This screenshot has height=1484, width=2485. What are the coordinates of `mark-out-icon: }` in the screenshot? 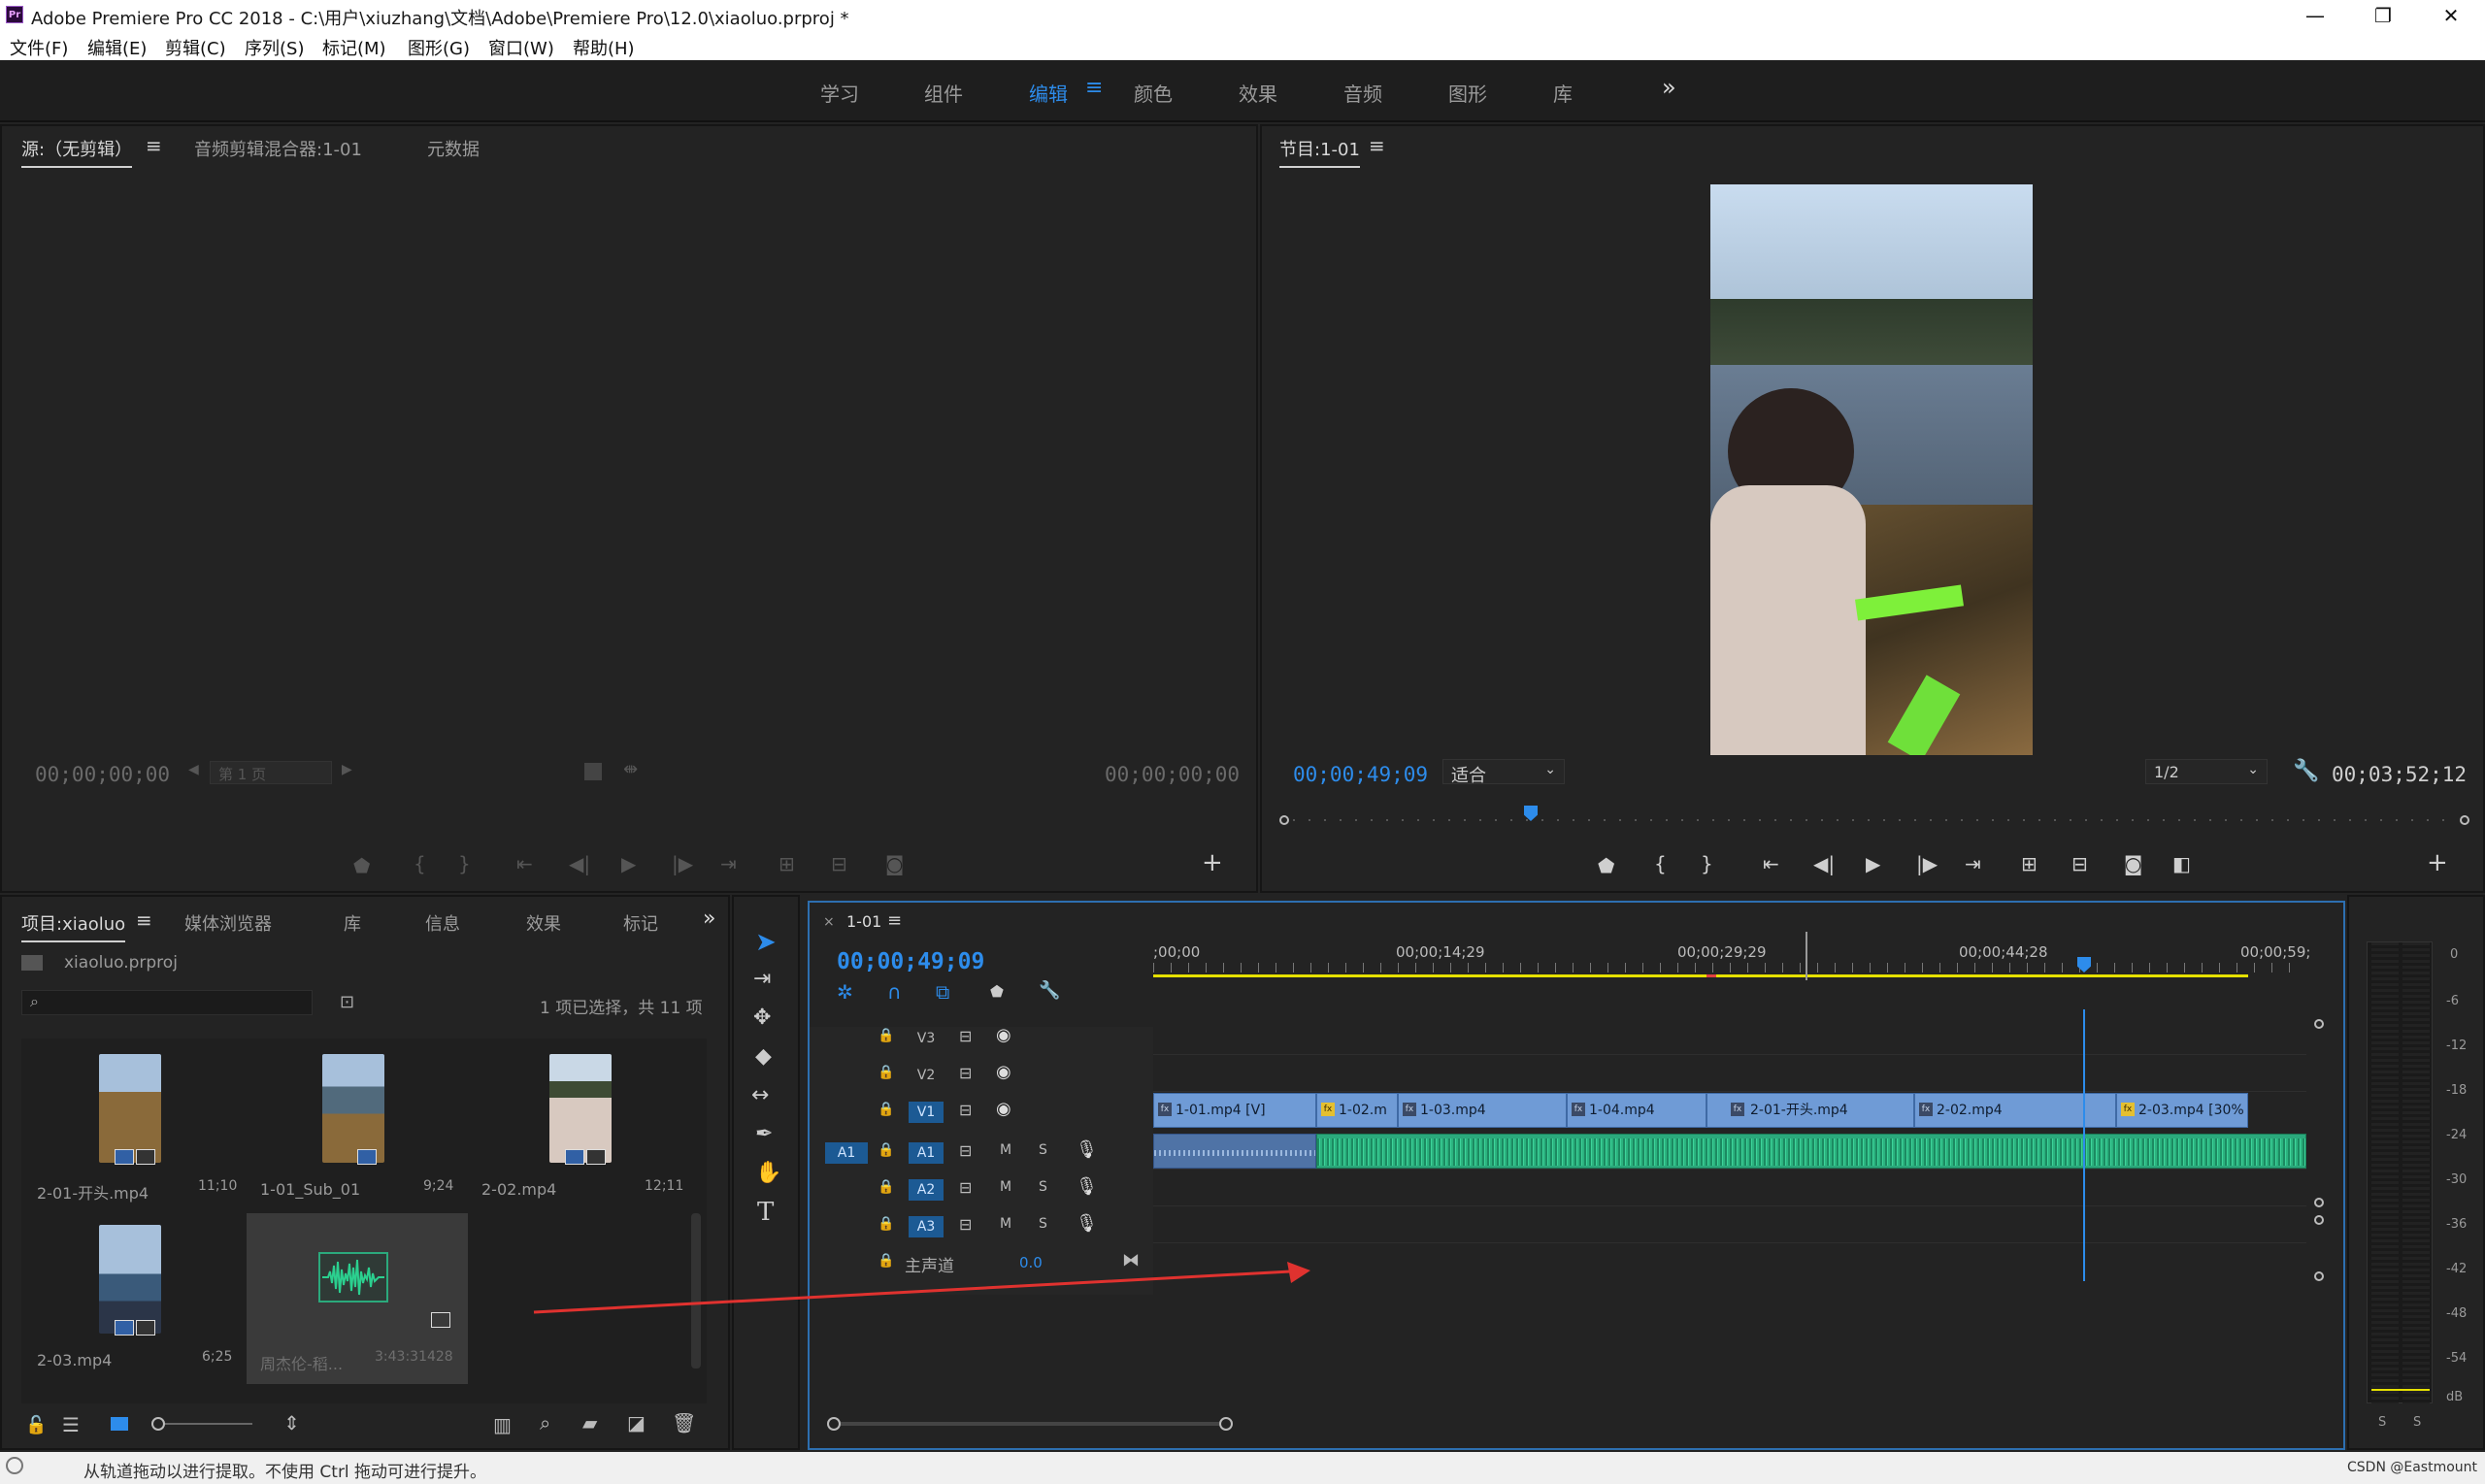 It's located at (1707, 863).